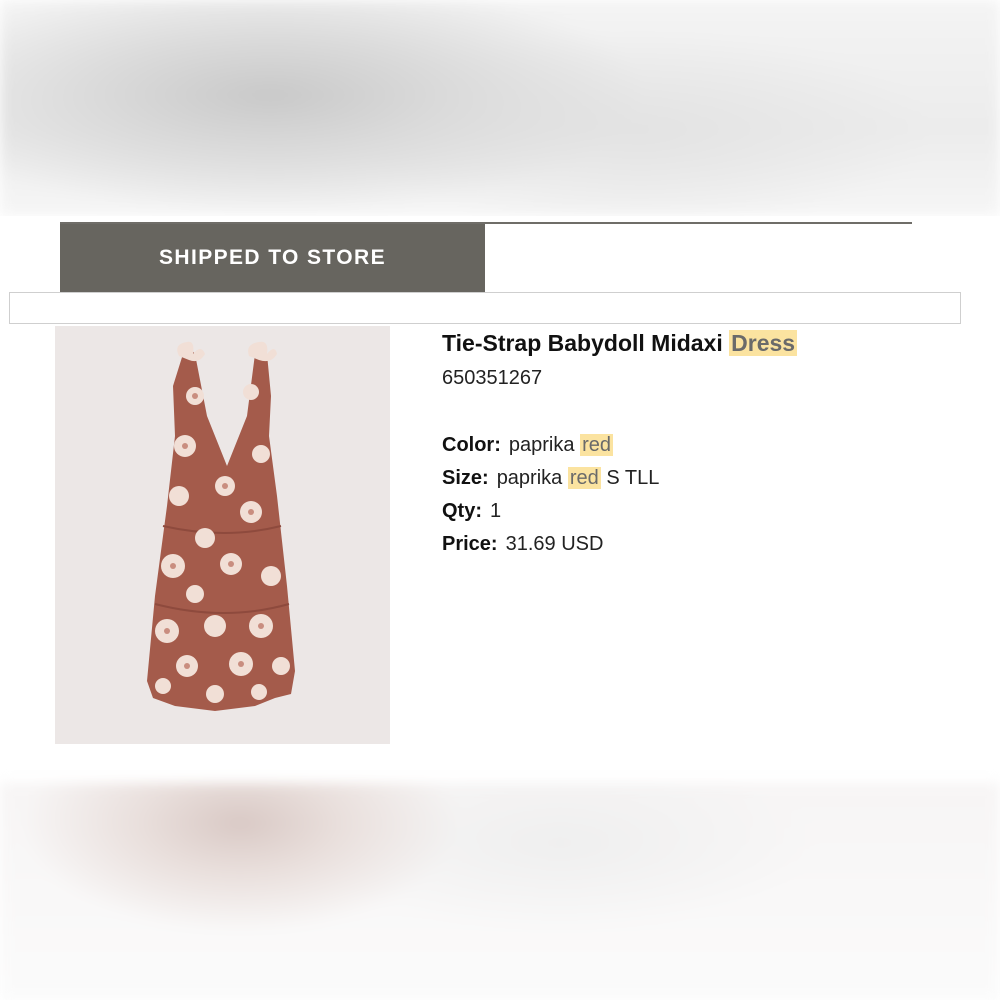 The image size is (1000, 1000). I want to click on attr-price: Price: 31.69 USD, so click(702, 544).